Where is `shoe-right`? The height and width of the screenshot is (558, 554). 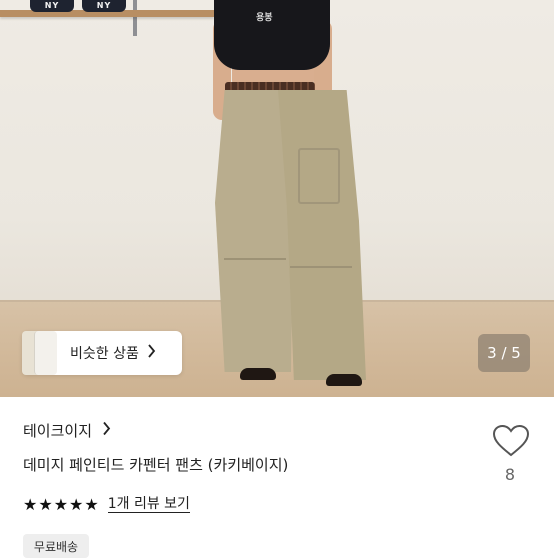
shoe-right is located at coordinates (344, 380).